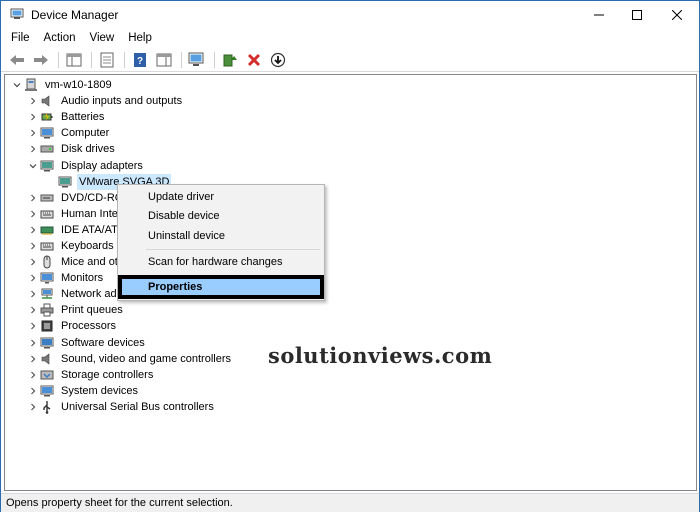 This screenshot has width=700, height=512. What do you see at coordinates (350, 278) in the screenshot?
I see `tree-category-item: Monitors` at bounding box center [350, 278].